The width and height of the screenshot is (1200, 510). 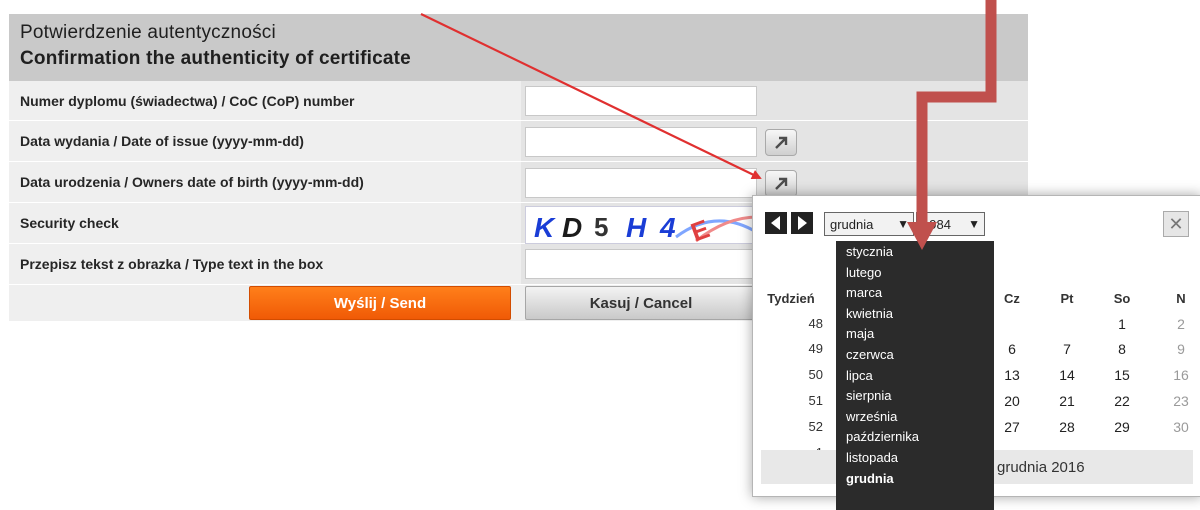 I want to click on triangle-left-icon, so click(x=775, y=223).